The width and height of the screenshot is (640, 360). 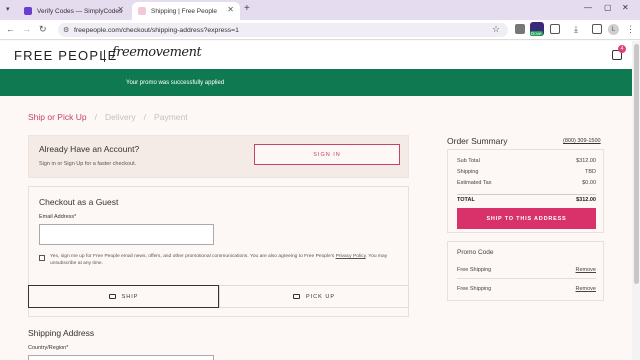 I want to click on new-tab-icon: +, so click(x=247, y=8).